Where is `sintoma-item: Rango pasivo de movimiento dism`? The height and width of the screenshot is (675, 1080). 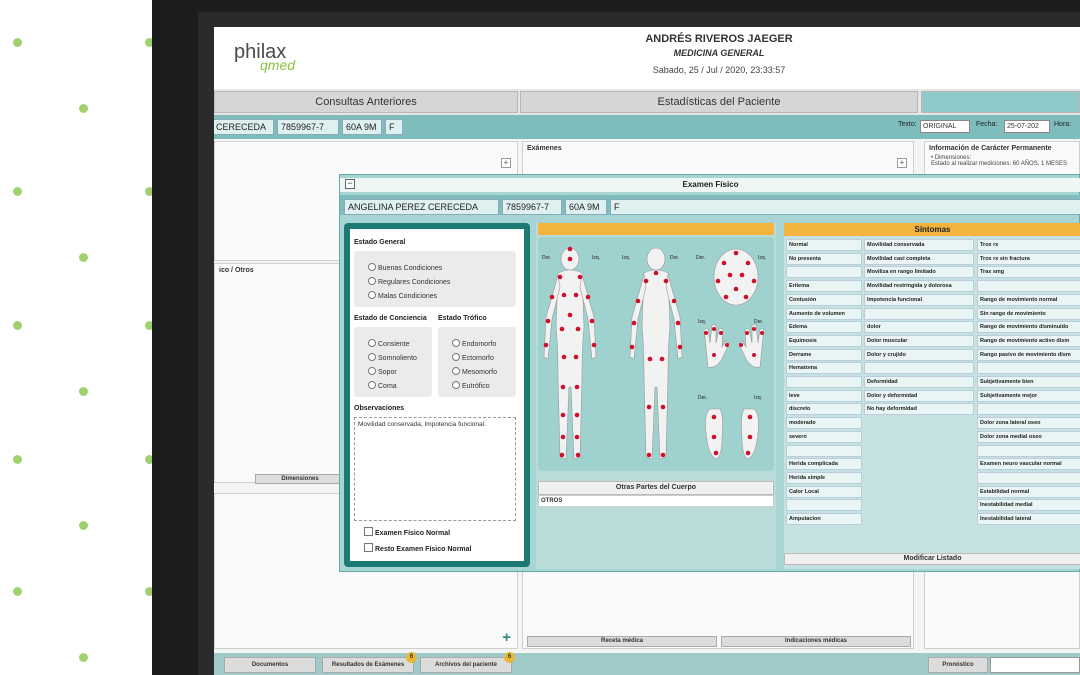 sintoma-item: Rango pasivo de movimiento dism is located at coordinates (1028, 354).